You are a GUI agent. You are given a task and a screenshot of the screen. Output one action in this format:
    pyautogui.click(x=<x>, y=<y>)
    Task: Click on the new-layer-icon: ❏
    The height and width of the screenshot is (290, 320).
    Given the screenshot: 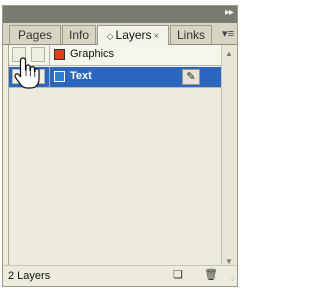 What is the action you would take?
    pyautogui.click(x=178, y=275)
    